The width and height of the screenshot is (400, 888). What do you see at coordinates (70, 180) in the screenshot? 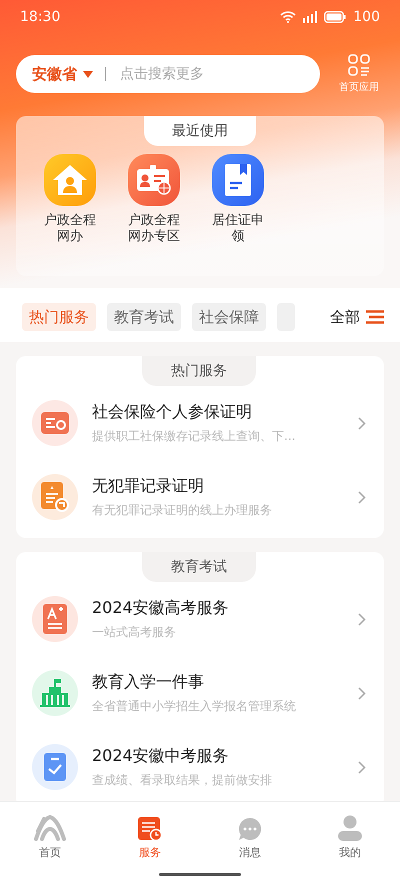
I see `house-app-icon` at bounding box center [70, 180].